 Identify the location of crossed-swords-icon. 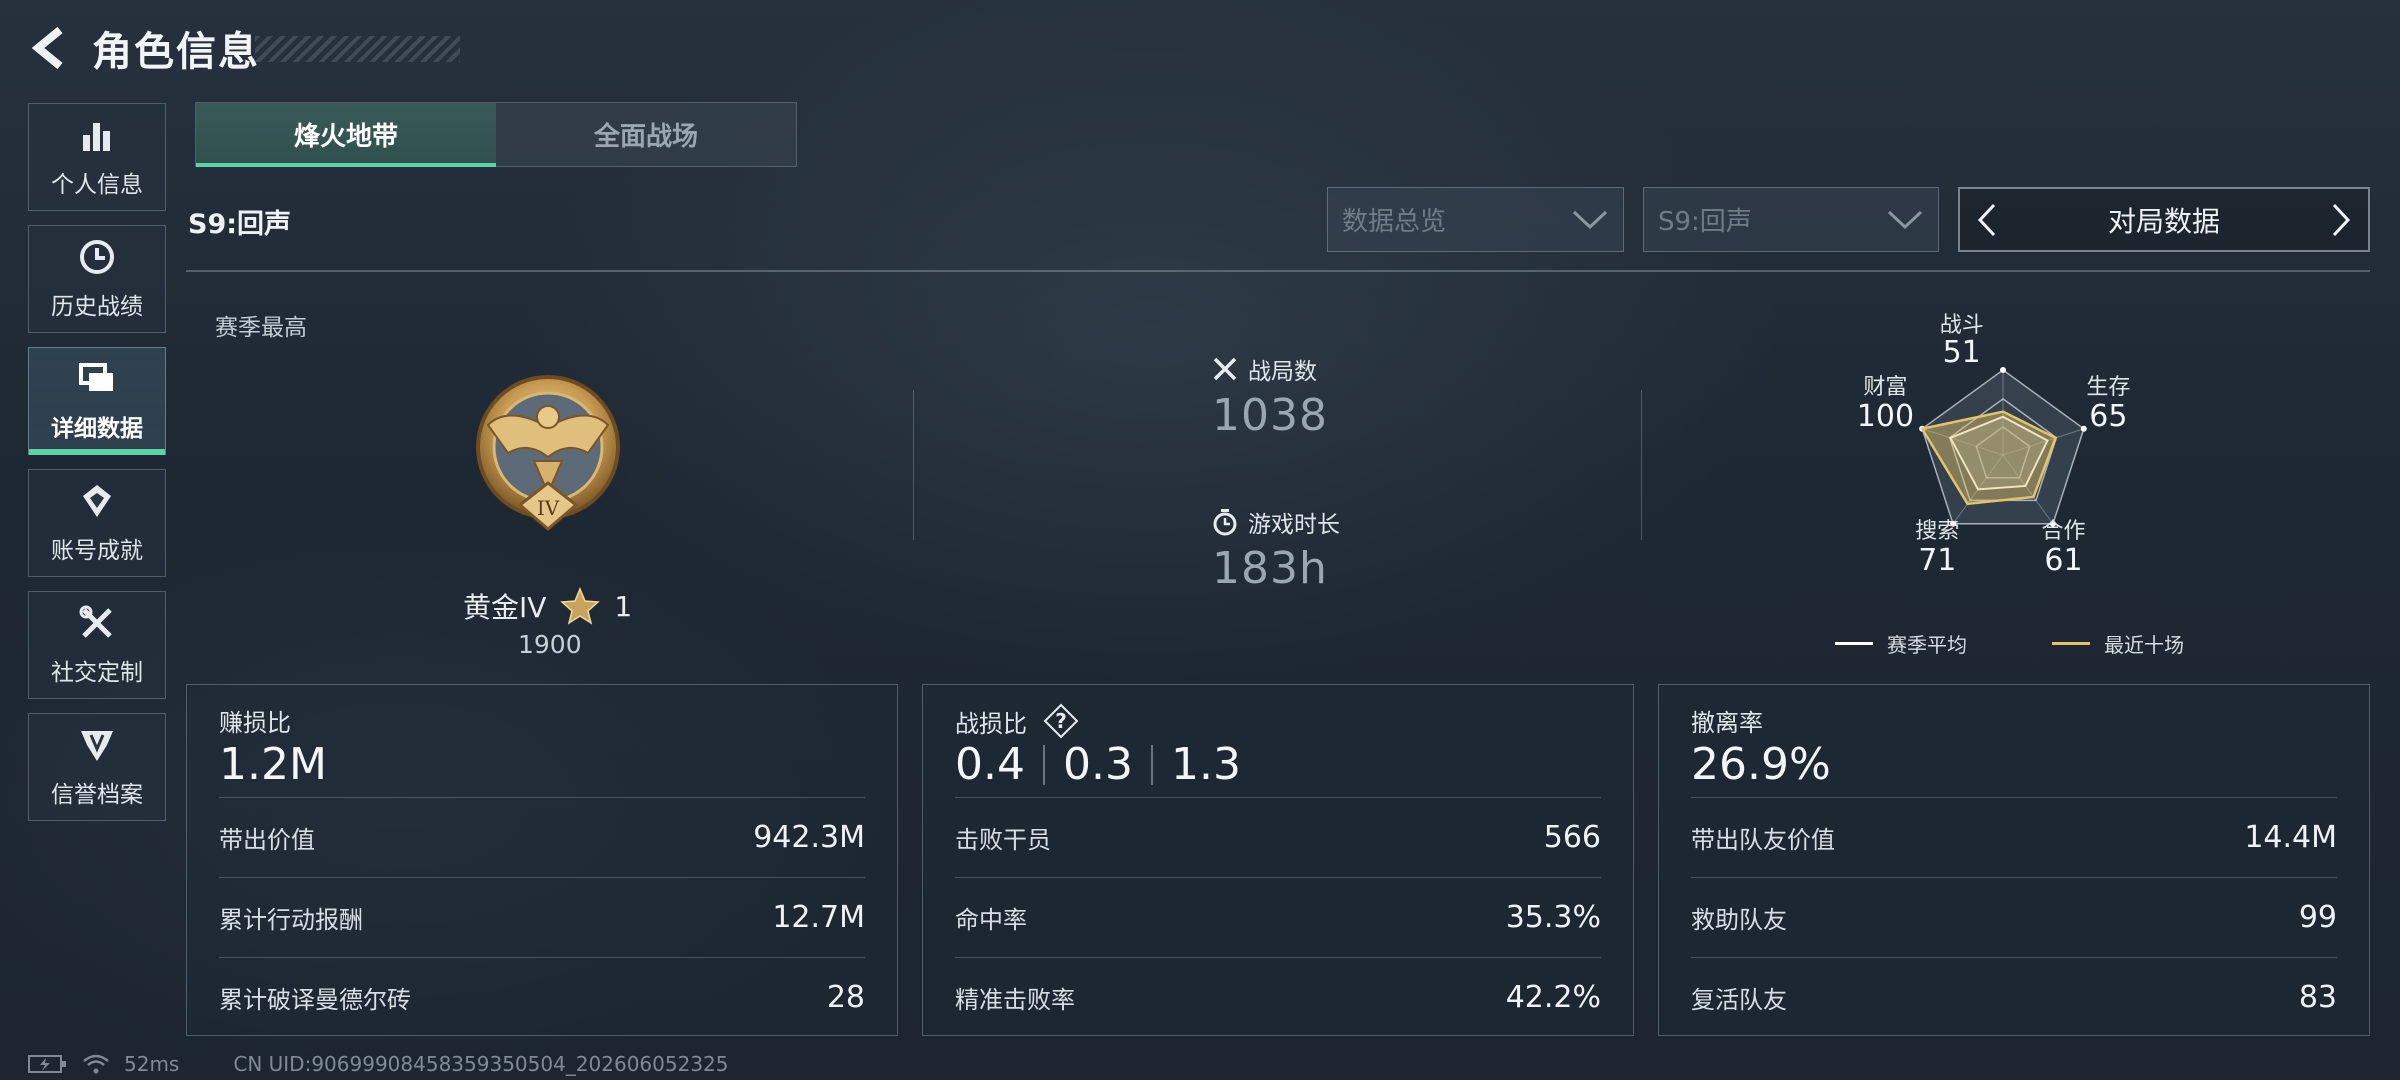
(1225, 369).